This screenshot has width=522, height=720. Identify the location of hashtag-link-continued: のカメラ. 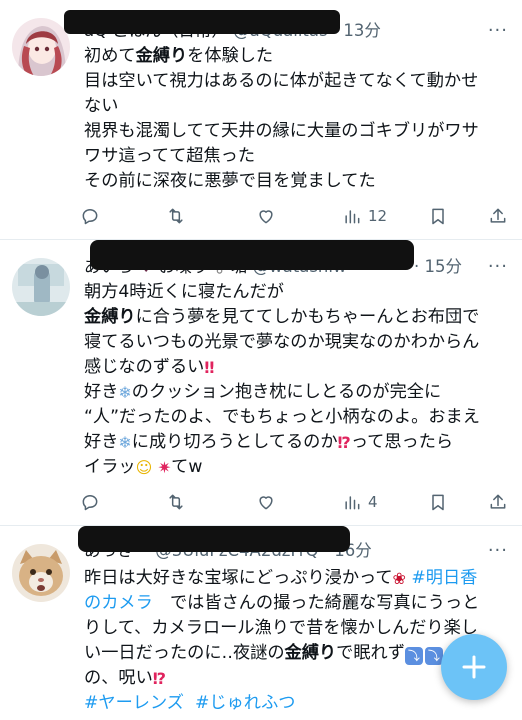
(118, 603).